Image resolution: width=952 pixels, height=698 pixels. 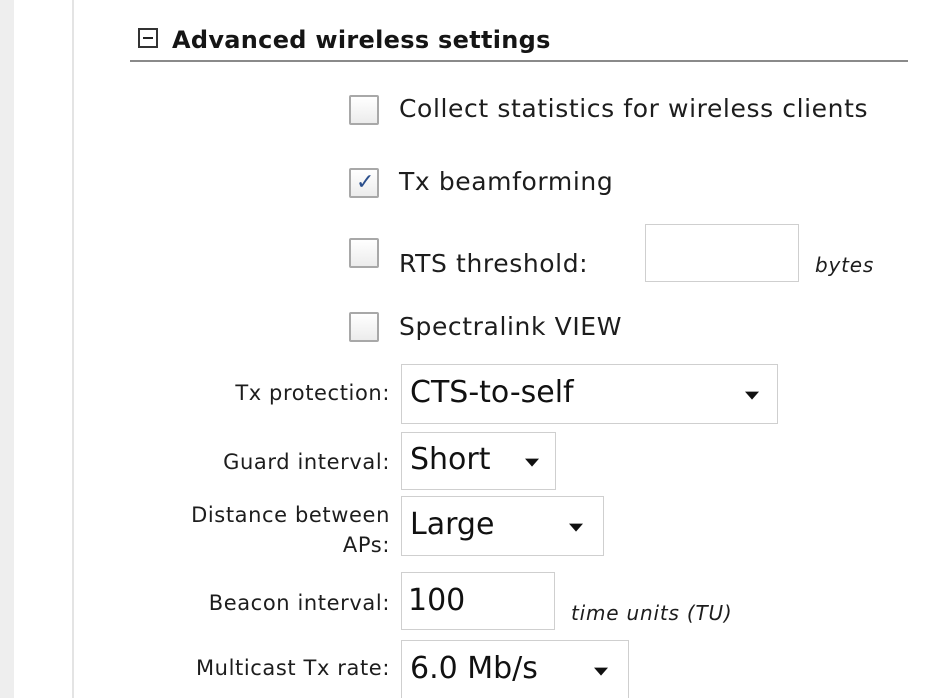 What do you see at coordinates (502, 526) in the screenshot?
I see `distance-aps-select: Large` at bounding box center [502, 526].